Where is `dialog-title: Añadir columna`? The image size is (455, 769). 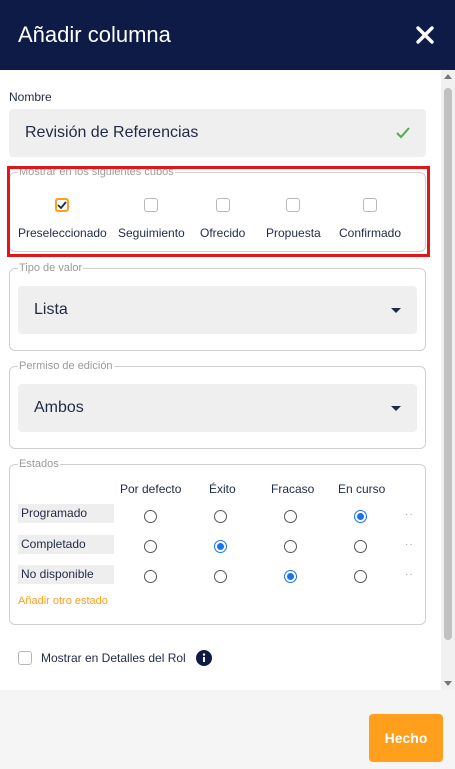
dialog-title: Añadir columna is located at coordinates (94, 34).